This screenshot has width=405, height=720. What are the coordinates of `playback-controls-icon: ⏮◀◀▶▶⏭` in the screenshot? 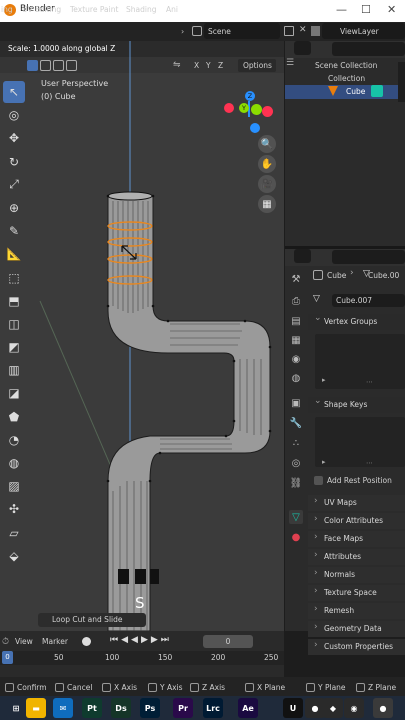 It's located at (141, 640).